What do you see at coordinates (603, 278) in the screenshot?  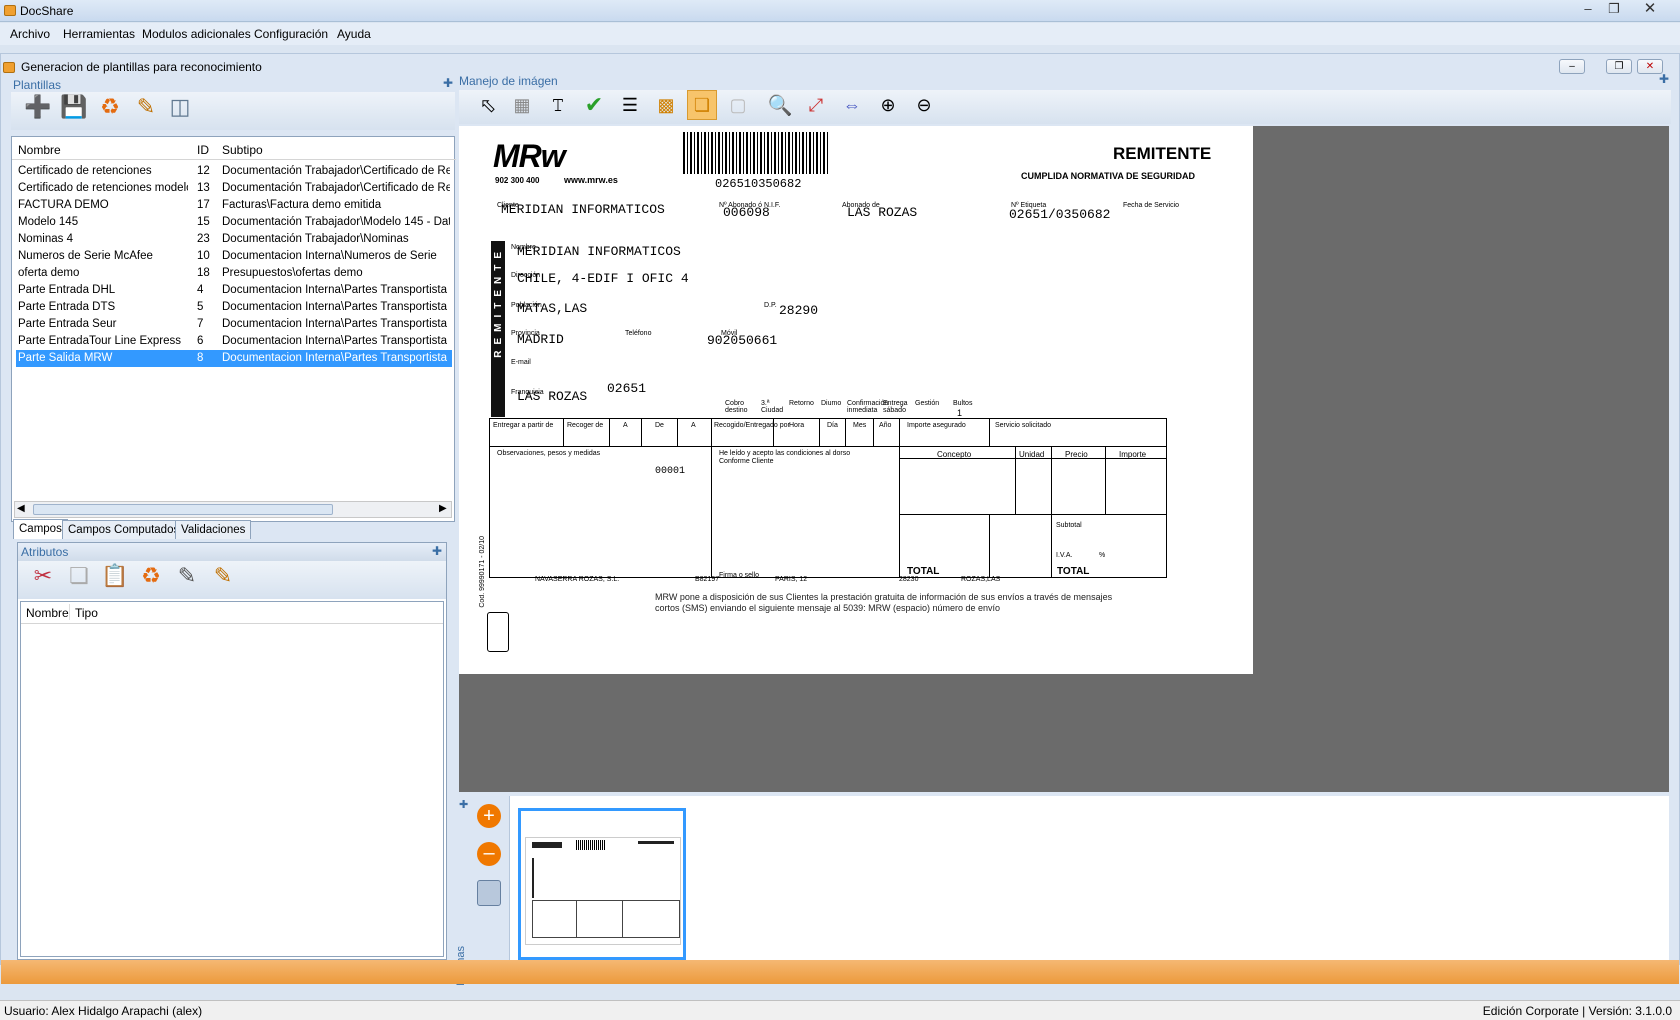 I see `field-direccion: CHILE, 4-EDIF I OFIC 4` at bounding box center [603, 278].